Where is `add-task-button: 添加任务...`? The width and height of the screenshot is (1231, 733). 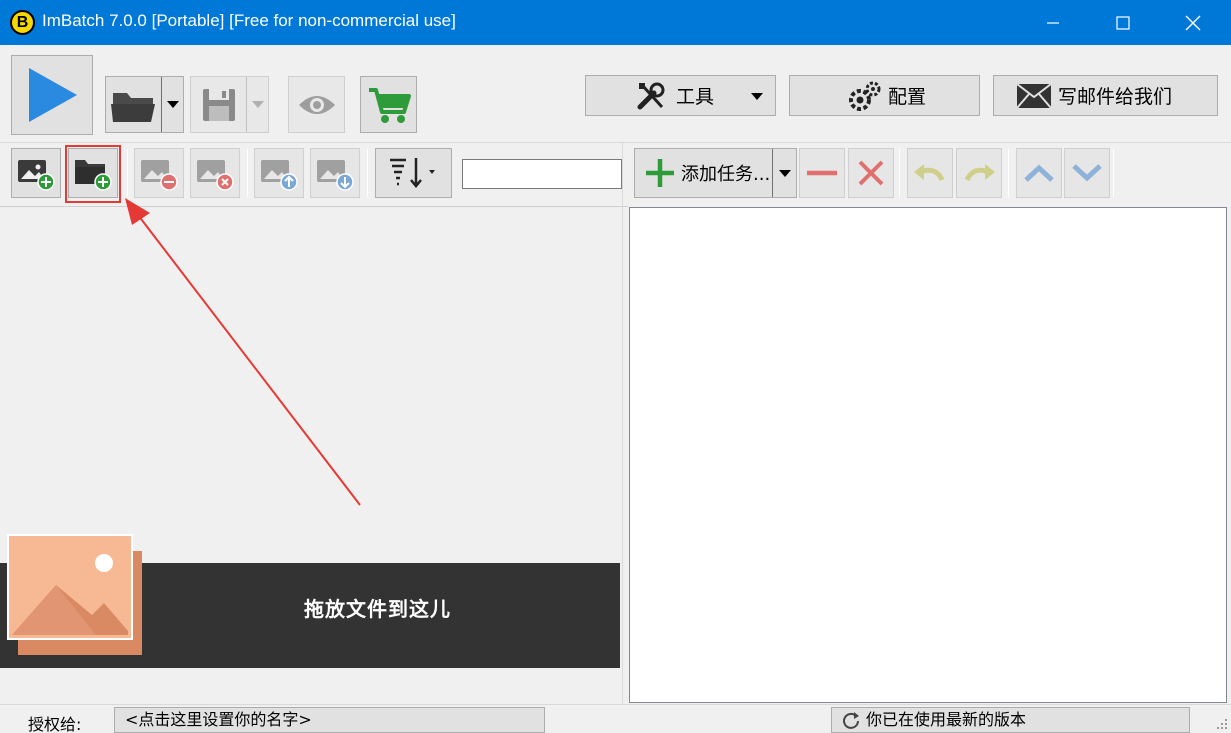
add-task-button: 添加任务... is located at coordinates (715, 173).